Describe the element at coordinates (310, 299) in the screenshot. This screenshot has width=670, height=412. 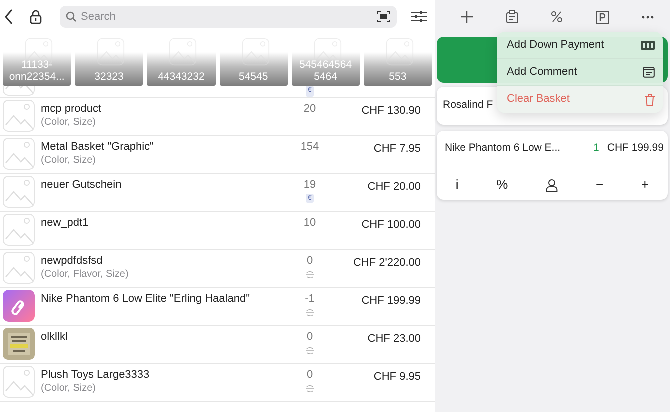
I see `stock-count: -1` at that location.